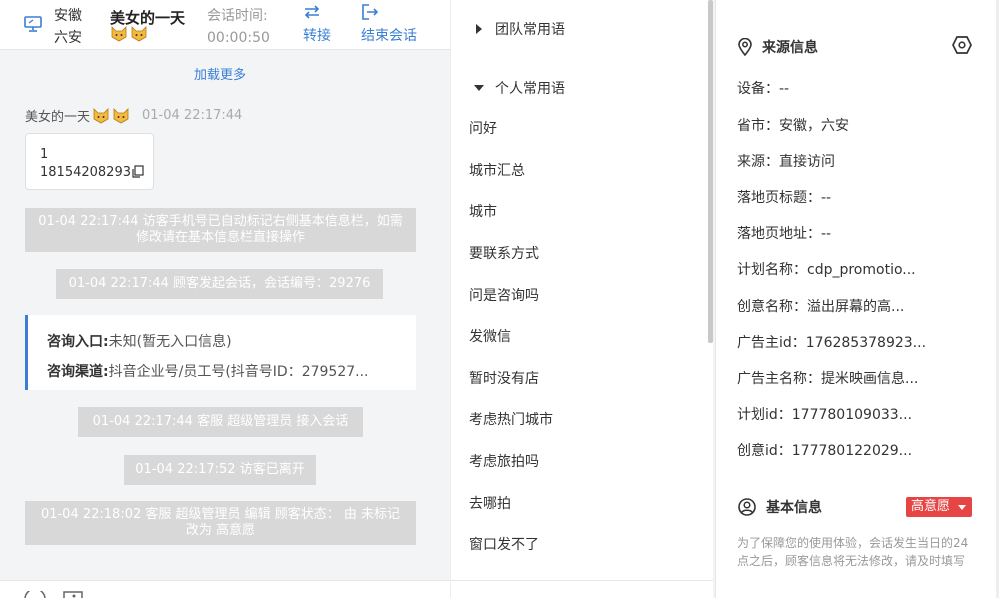  I want to click on message-sender: 美女的一天, so click(58, 117).